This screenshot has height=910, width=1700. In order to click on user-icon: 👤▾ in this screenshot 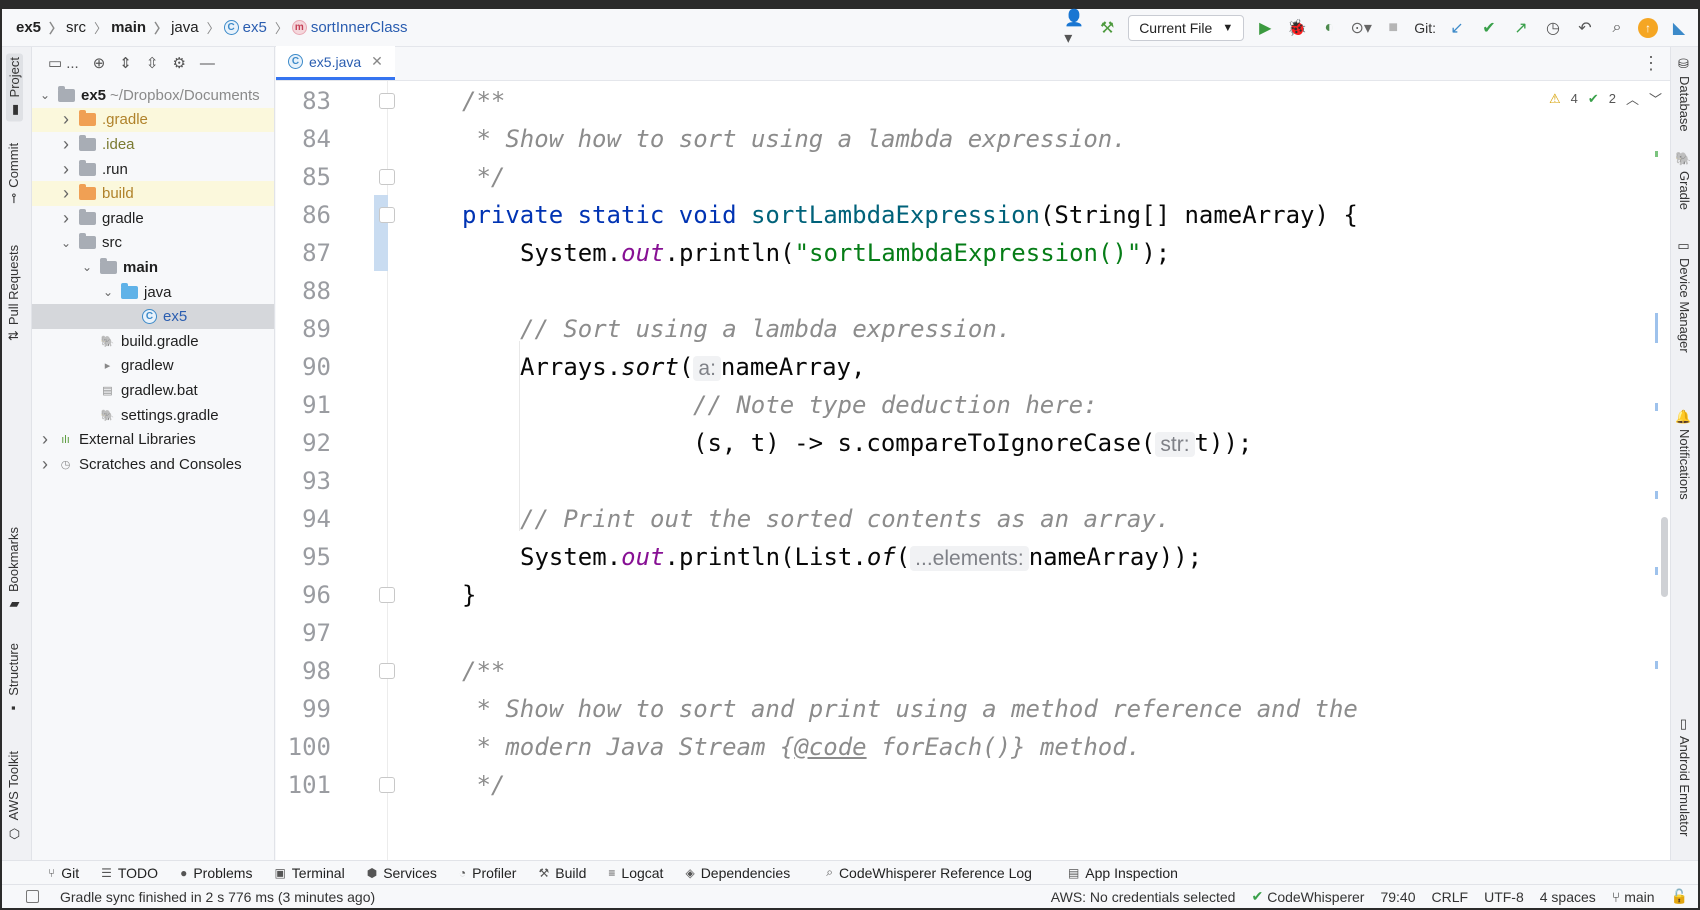, I will do `click(1075, 28)`.